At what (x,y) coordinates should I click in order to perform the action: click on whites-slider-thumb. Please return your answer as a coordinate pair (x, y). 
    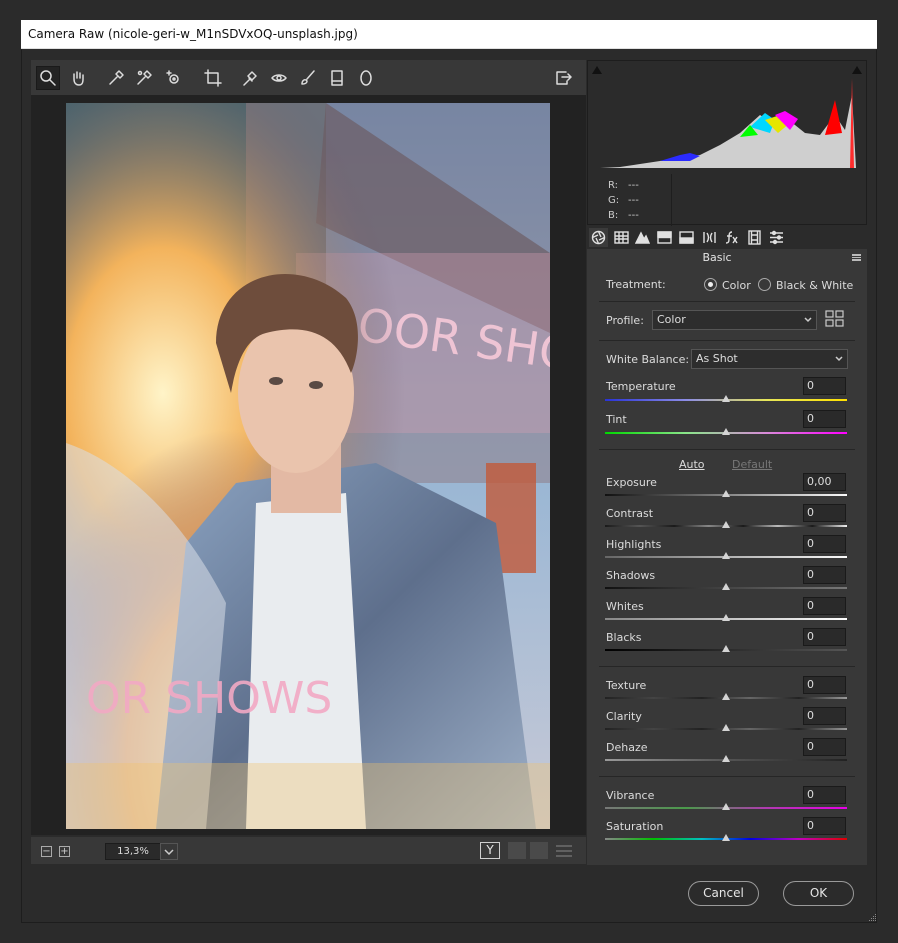
    Looking at the image, I should click on (726, 617).